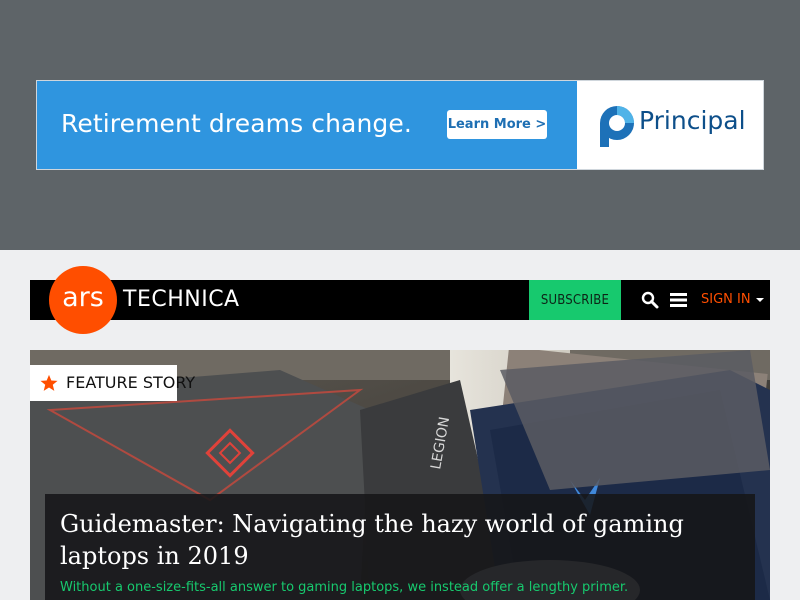  Describe the element at coordinates (617, 126) in the screenshot. I see `principal-logo-icon` at that location.